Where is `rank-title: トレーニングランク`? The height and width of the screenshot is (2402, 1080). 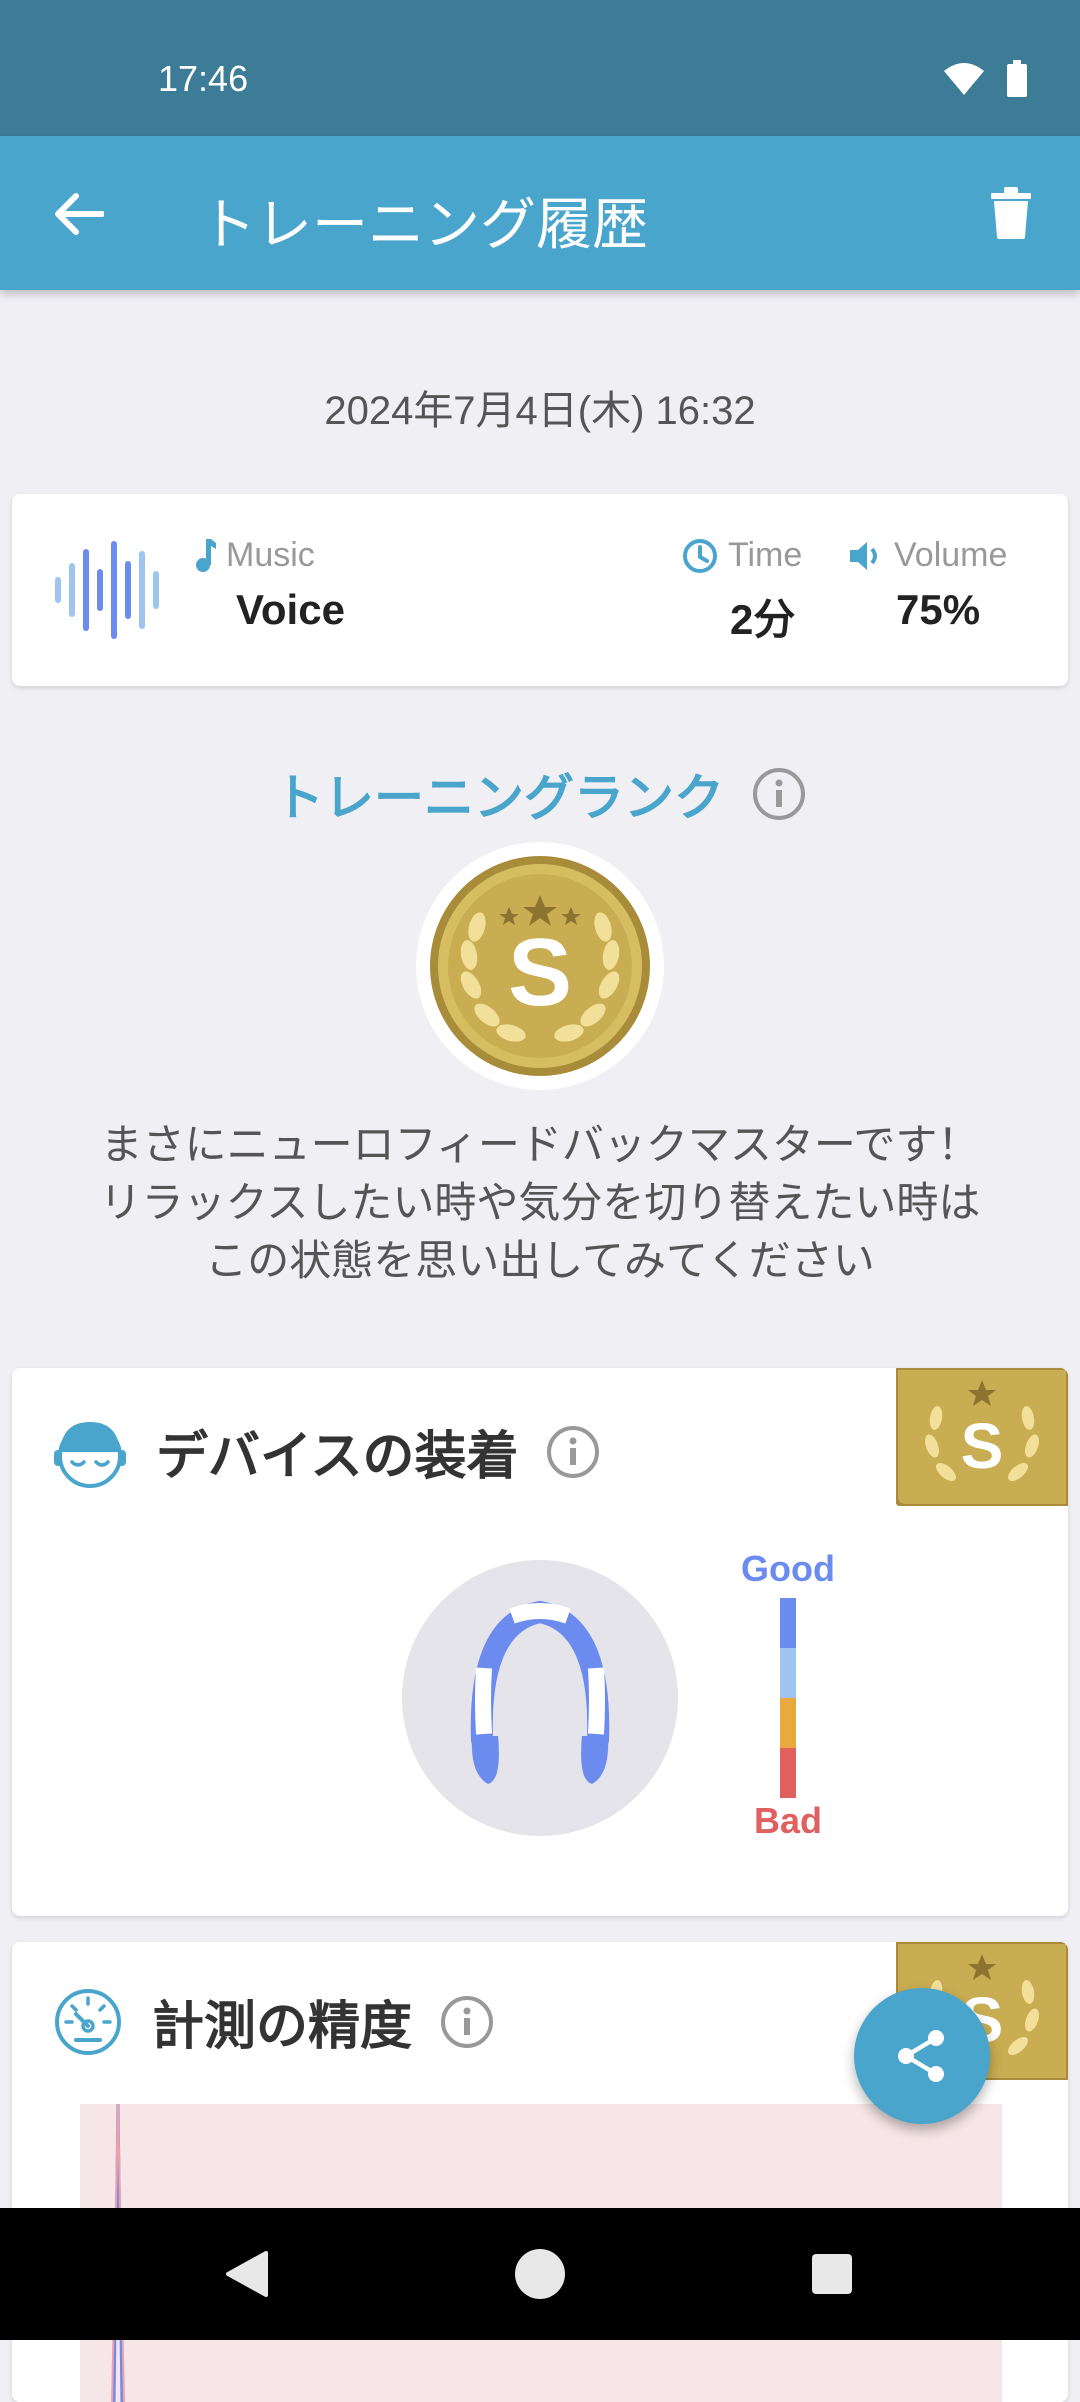
rank-title: トレーニングランク is located at coordinates (499, 798).